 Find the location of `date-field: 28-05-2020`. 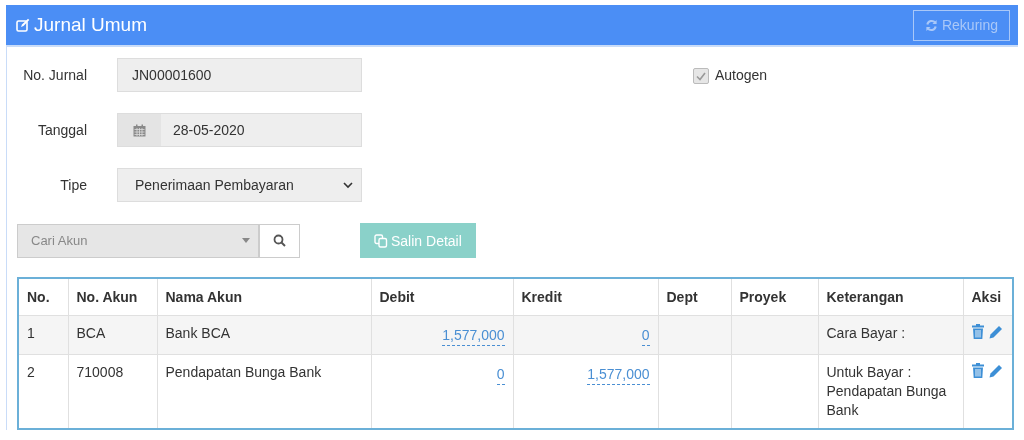

date-field: 28-05-2020 is located at coordinates (239, 130).